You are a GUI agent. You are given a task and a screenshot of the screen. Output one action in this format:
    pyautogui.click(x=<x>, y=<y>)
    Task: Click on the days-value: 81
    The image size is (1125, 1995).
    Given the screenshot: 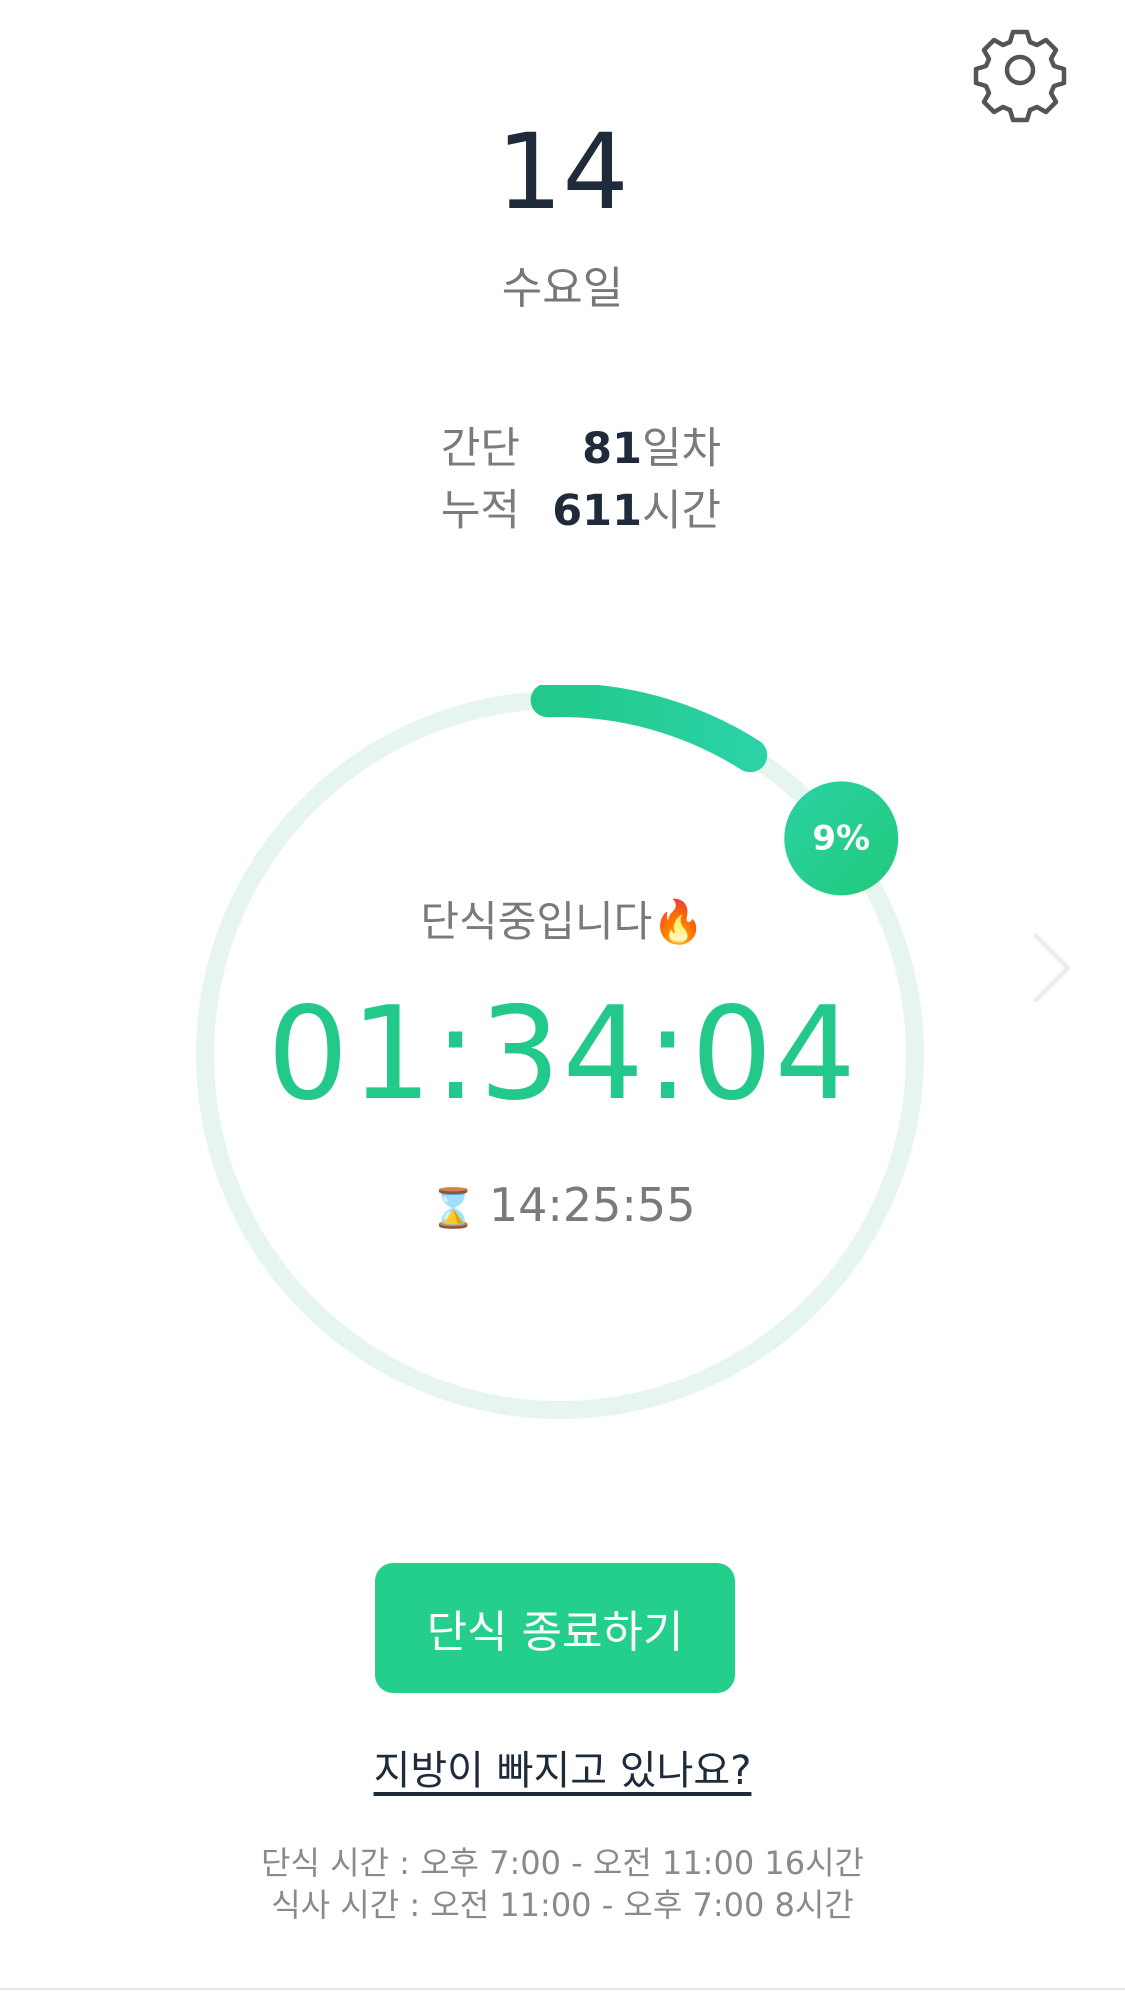 What is the action you would take?
    pyautogui.click(x=612, y=449)
    